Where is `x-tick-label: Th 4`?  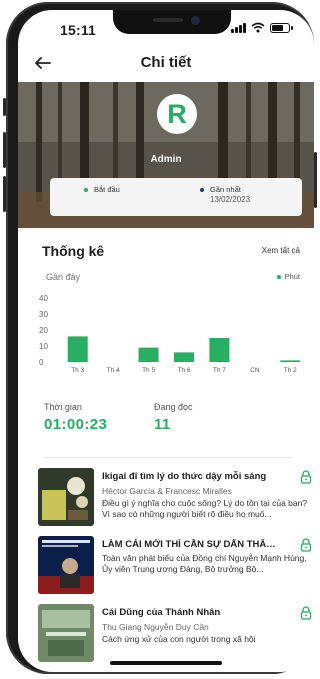 x-tick-label: Th 4 is located at coordinates (113, 370).